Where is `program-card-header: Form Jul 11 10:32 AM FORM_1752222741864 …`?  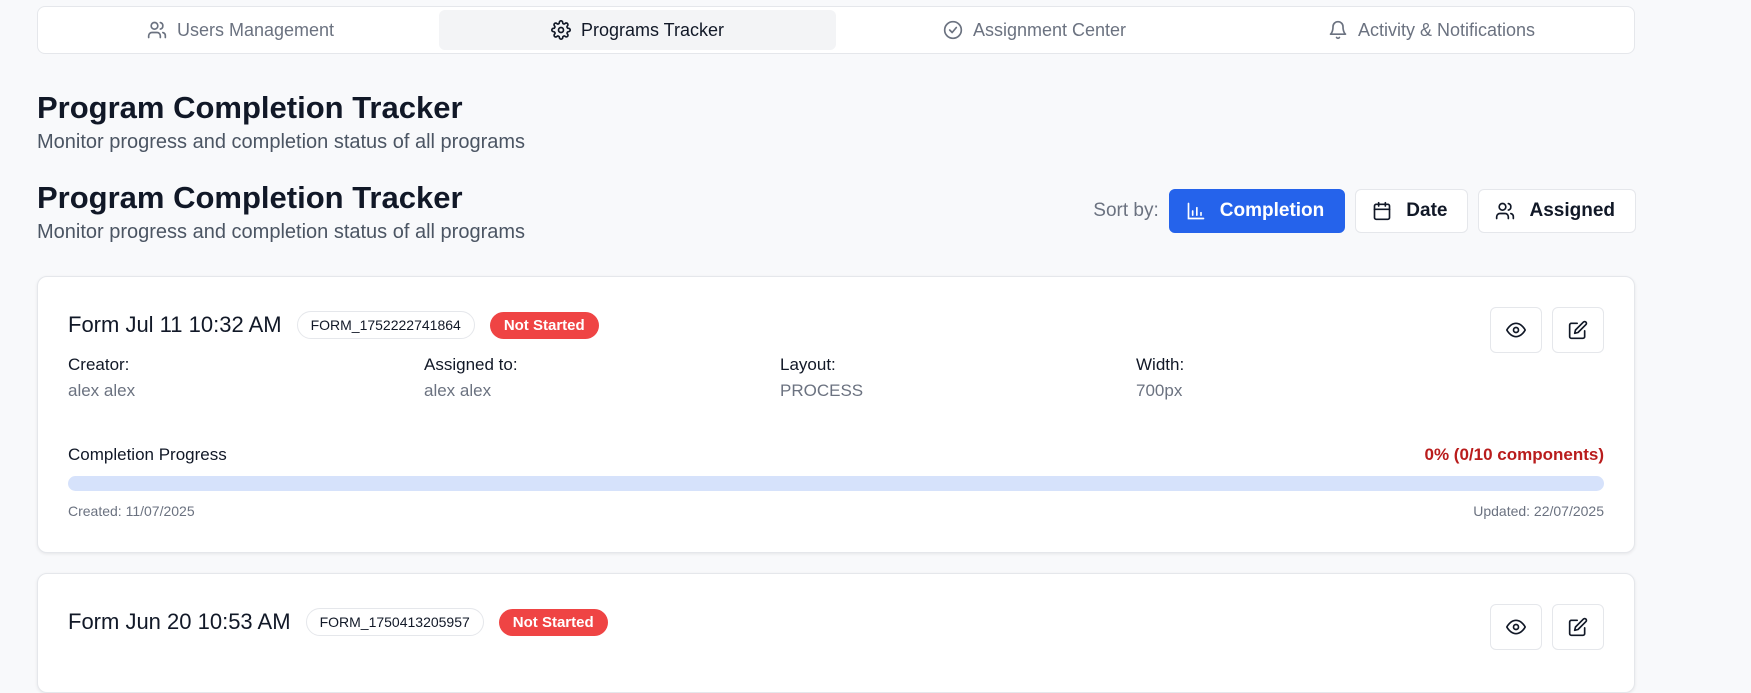
program-card-header: Form Jul 11 10:32 AM FORM_1752222741864 … is located at coordinates (333, 325).